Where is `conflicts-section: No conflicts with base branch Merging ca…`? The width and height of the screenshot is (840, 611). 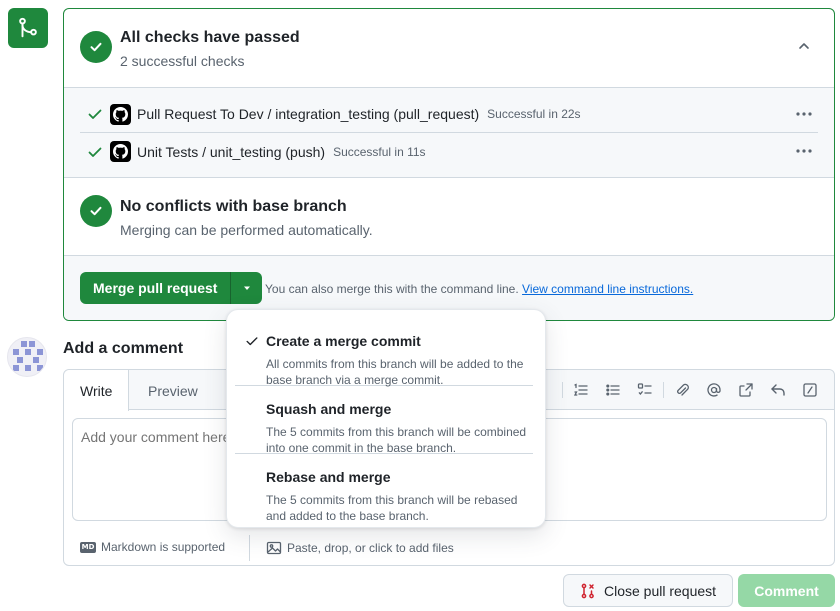
conflicts-section: No conflicts with base branch Merging ca… is located at coordinates (449, 217).